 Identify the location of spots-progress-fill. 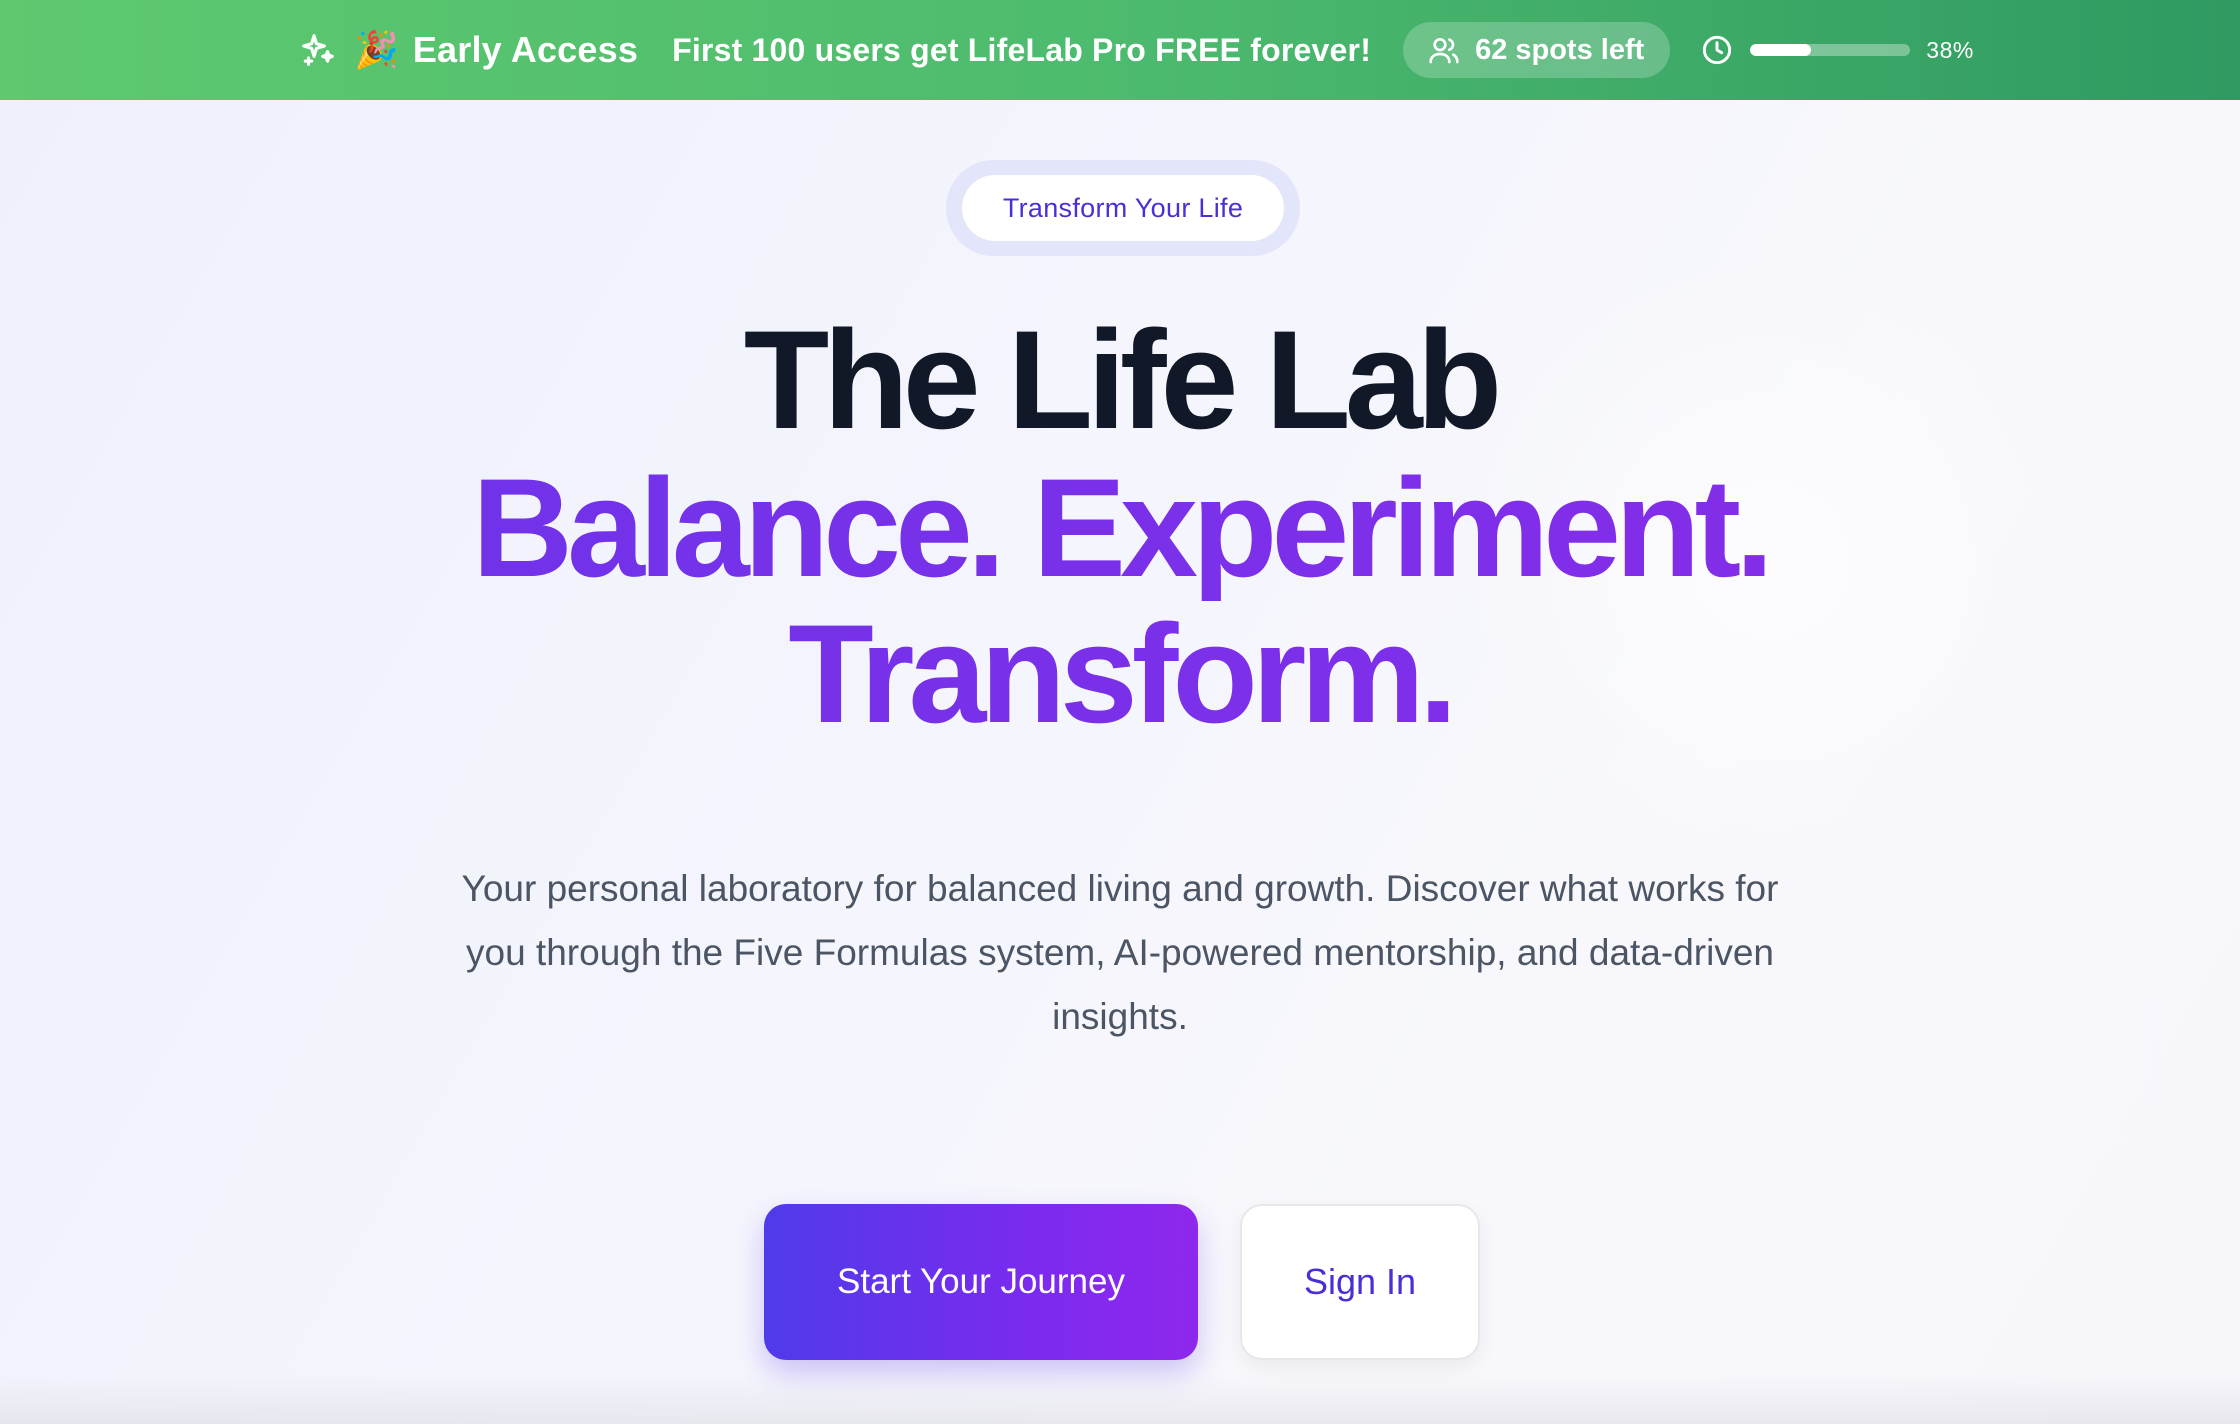
(1781, 50).